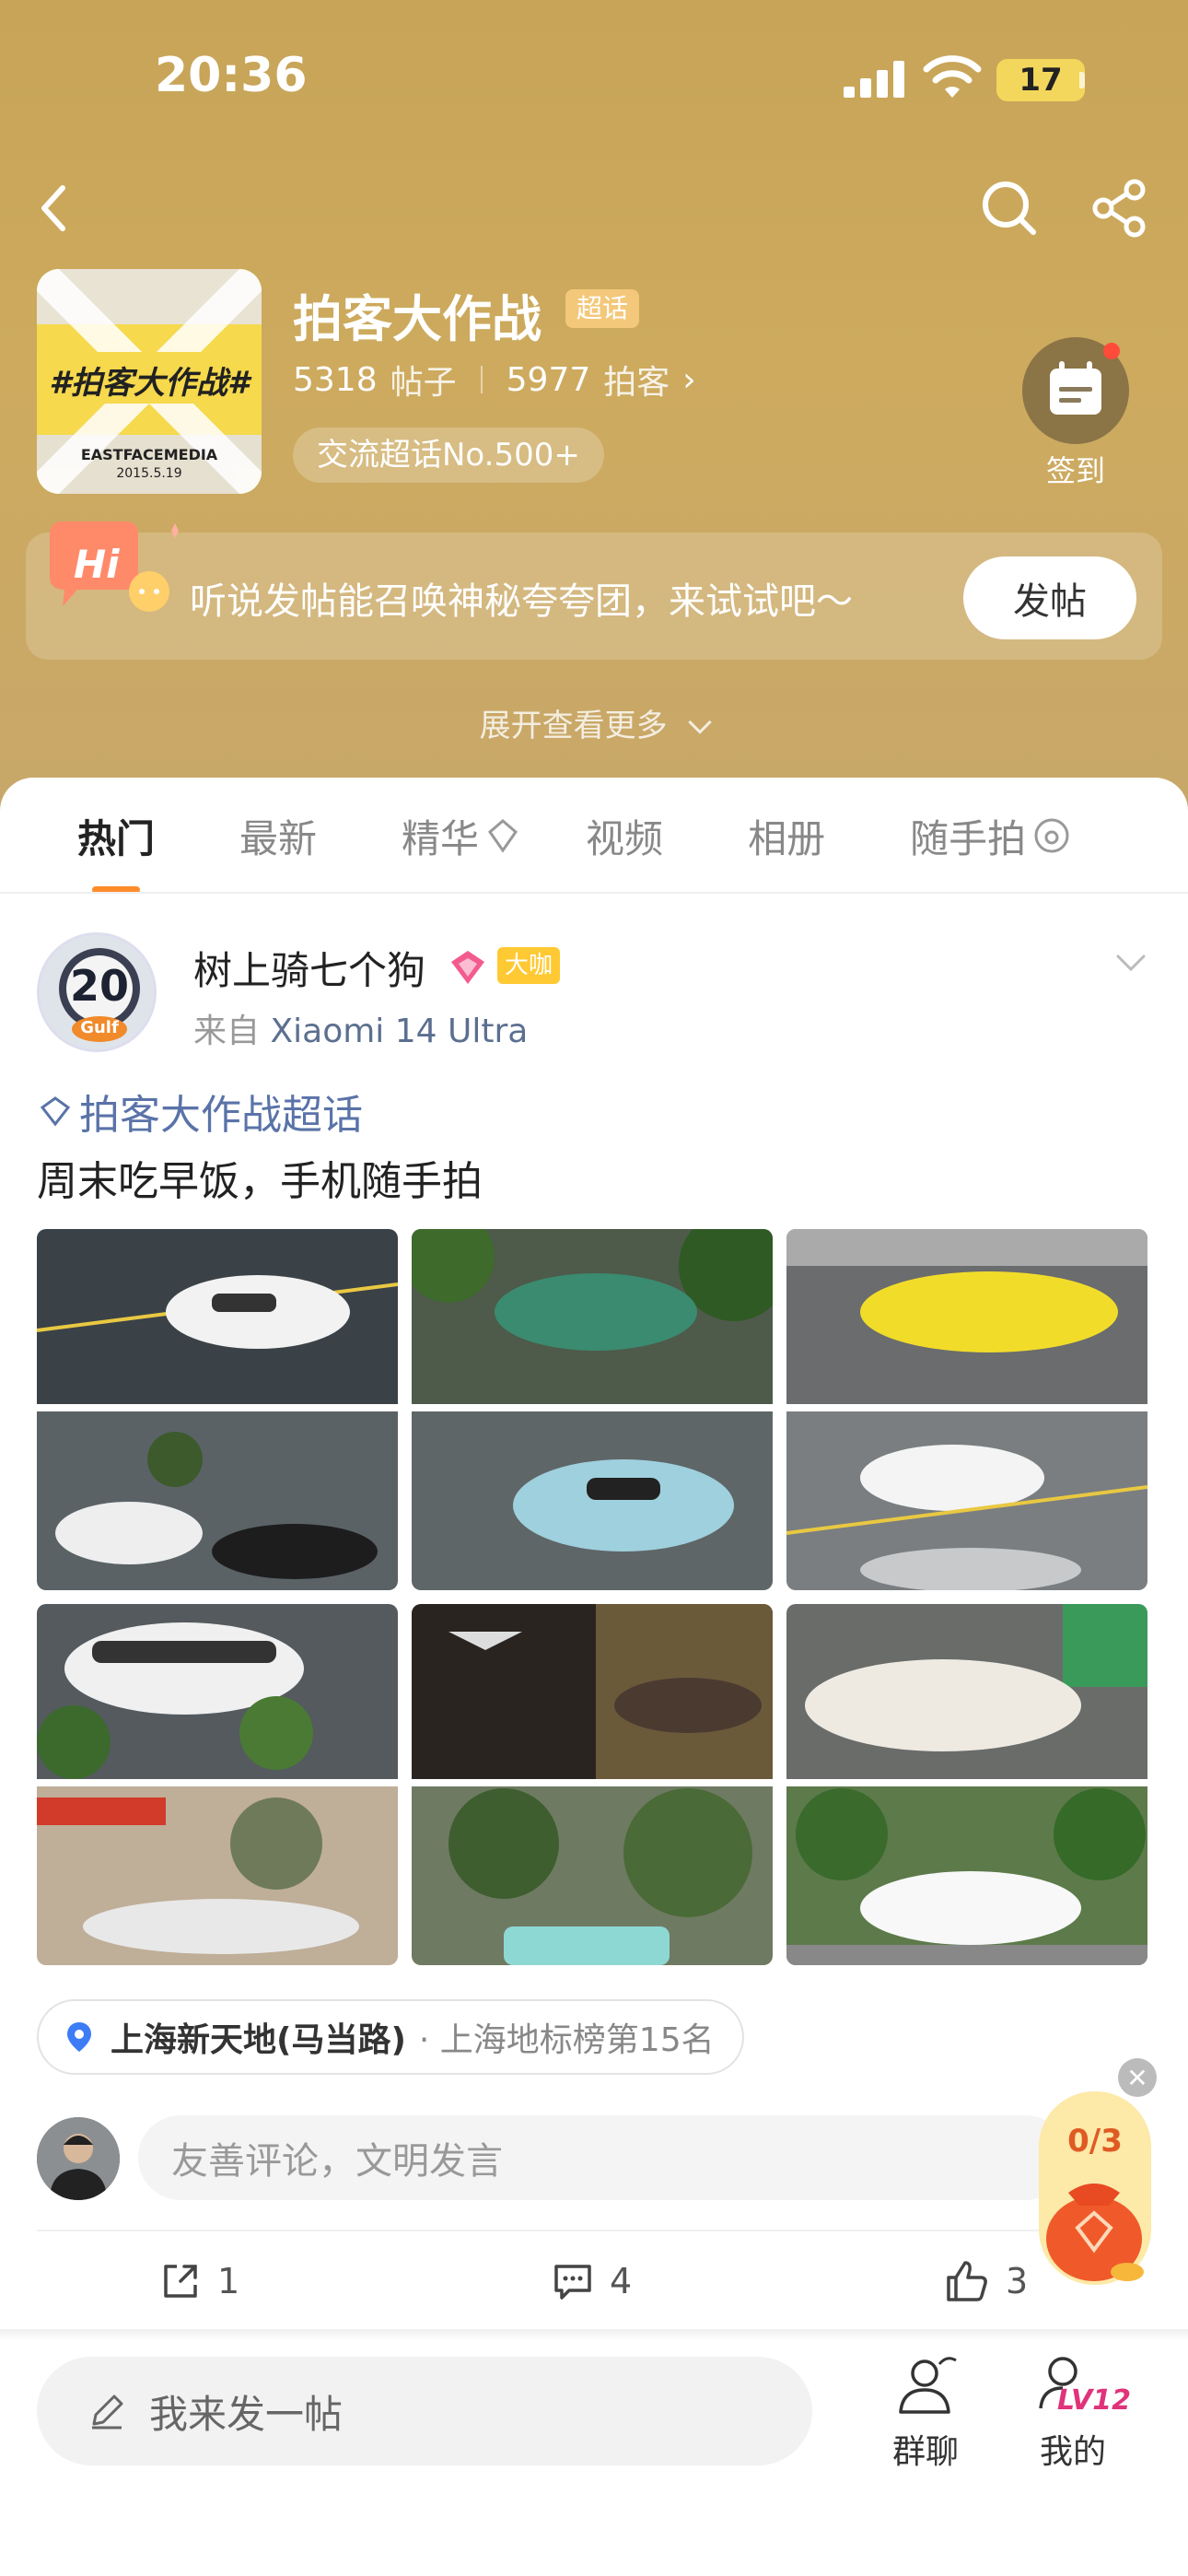  Describe the element at coordinates (441, 838) in the screenshot. I see `tab-featured-label: 精华` at that location.